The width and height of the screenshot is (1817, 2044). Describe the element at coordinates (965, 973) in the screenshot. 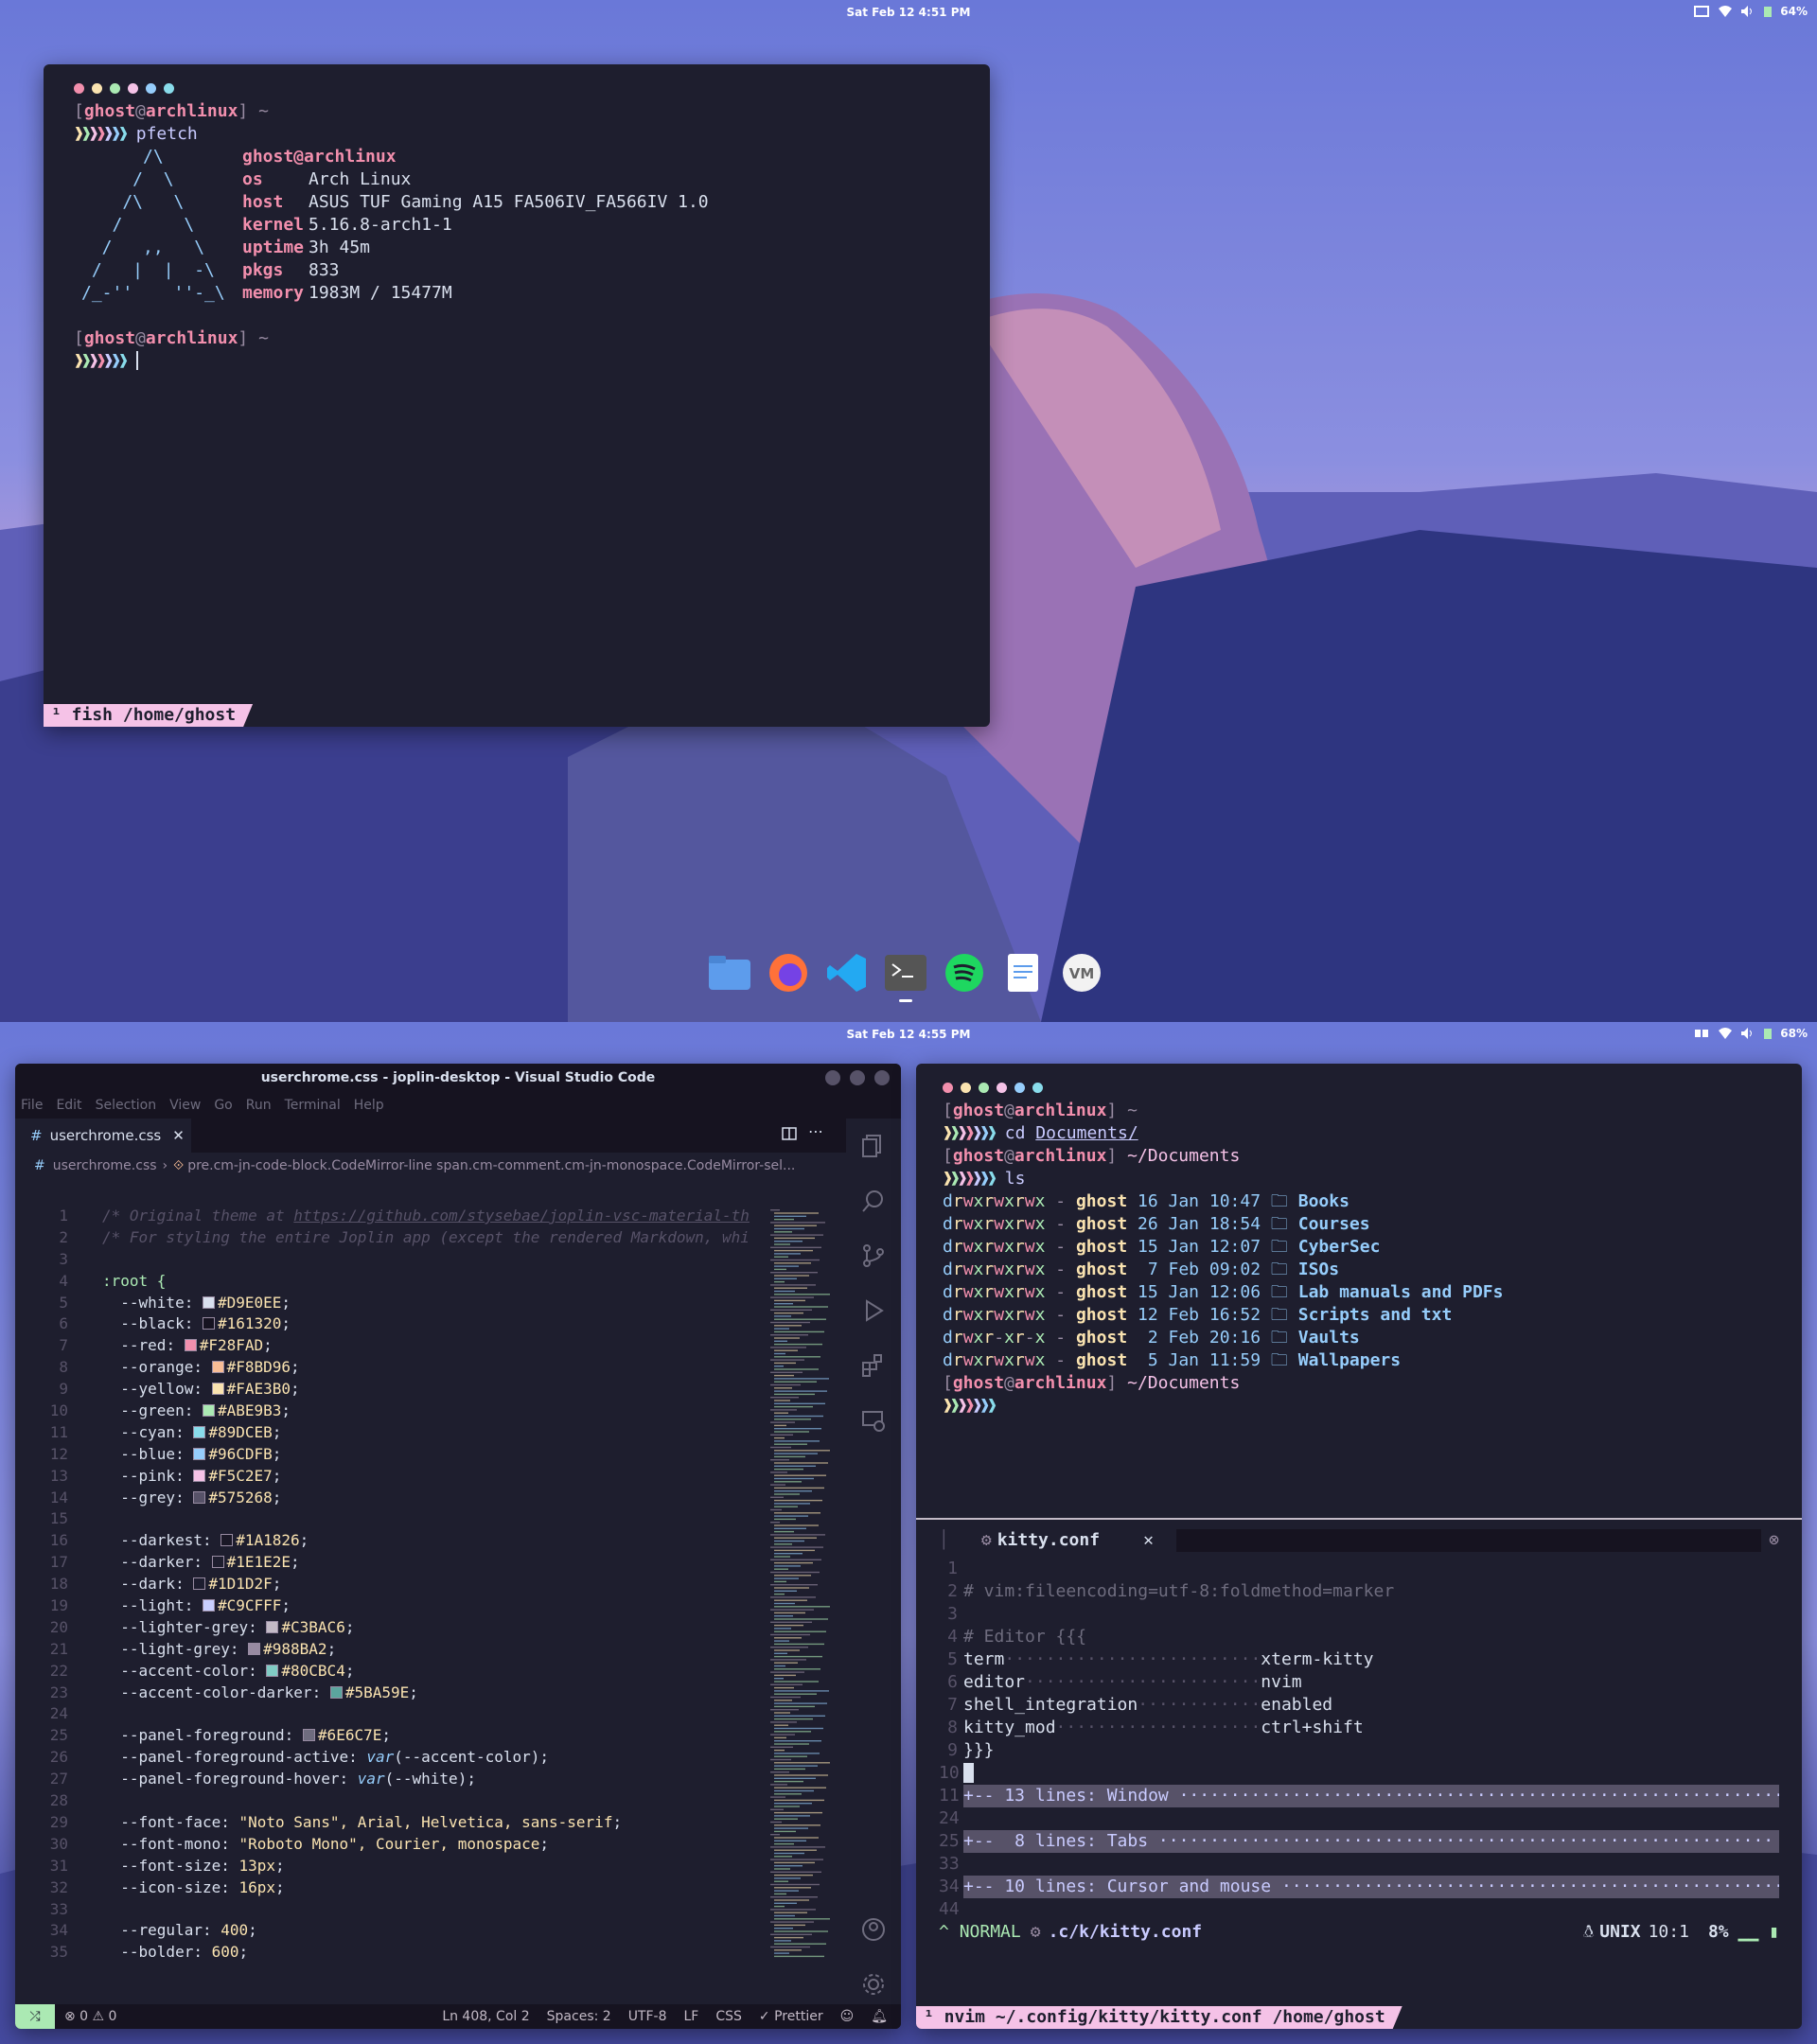

I see `spotify-icon` at that location.